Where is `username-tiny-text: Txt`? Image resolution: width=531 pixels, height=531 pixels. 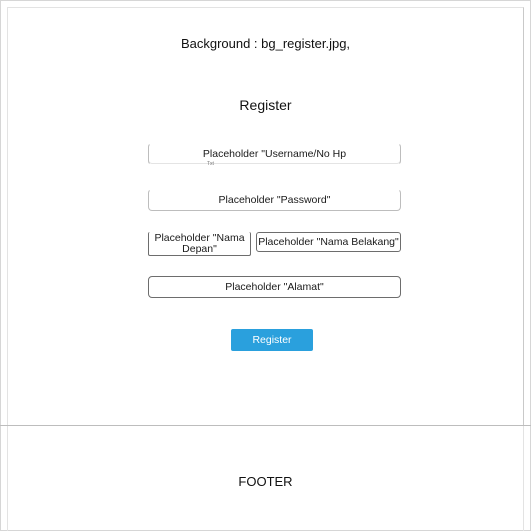
username-tiny-text: Txt is located at coordinates (210, 164).